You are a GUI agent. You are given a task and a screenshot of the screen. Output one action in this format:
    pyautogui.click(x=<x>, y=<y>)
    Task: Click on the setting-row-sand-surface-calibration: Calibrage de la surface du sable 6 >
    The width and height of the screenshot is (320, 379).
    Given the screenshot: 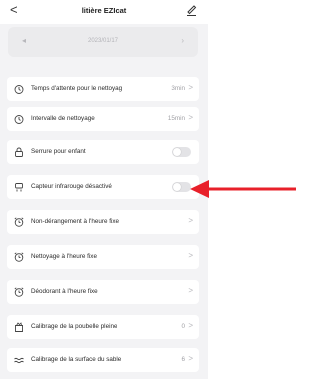 What is the action you would take?
    pyautogui.click(x=103, y=360)
    